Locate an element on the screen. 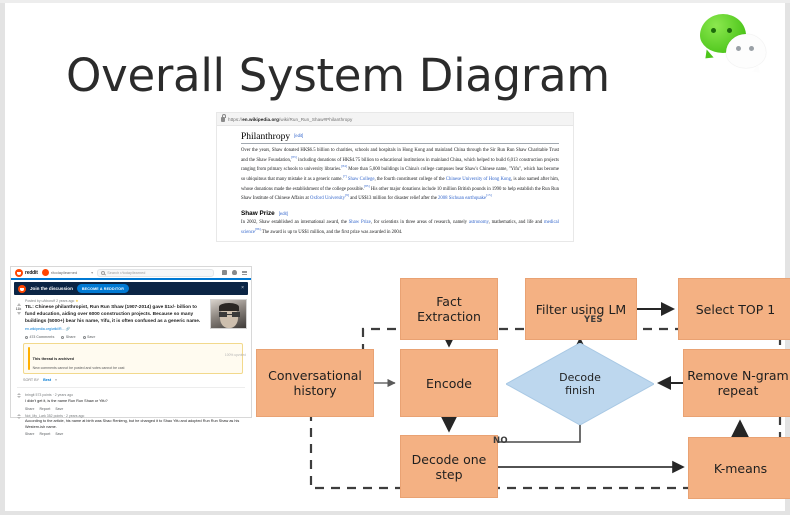 The width and height of the screenshot is (790, 515). vote-column: 11k is located at coordinates (18, 319).